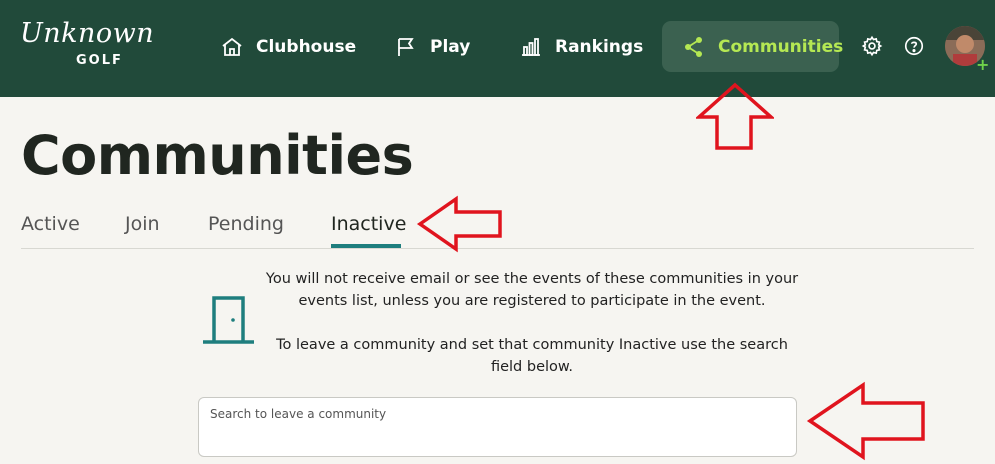 This screenshot has height=464, width=995. What do you see at coordinates (735, 116) in the screenshot?
I see `annotation-arrow-up` at bounding box center [735, 116].